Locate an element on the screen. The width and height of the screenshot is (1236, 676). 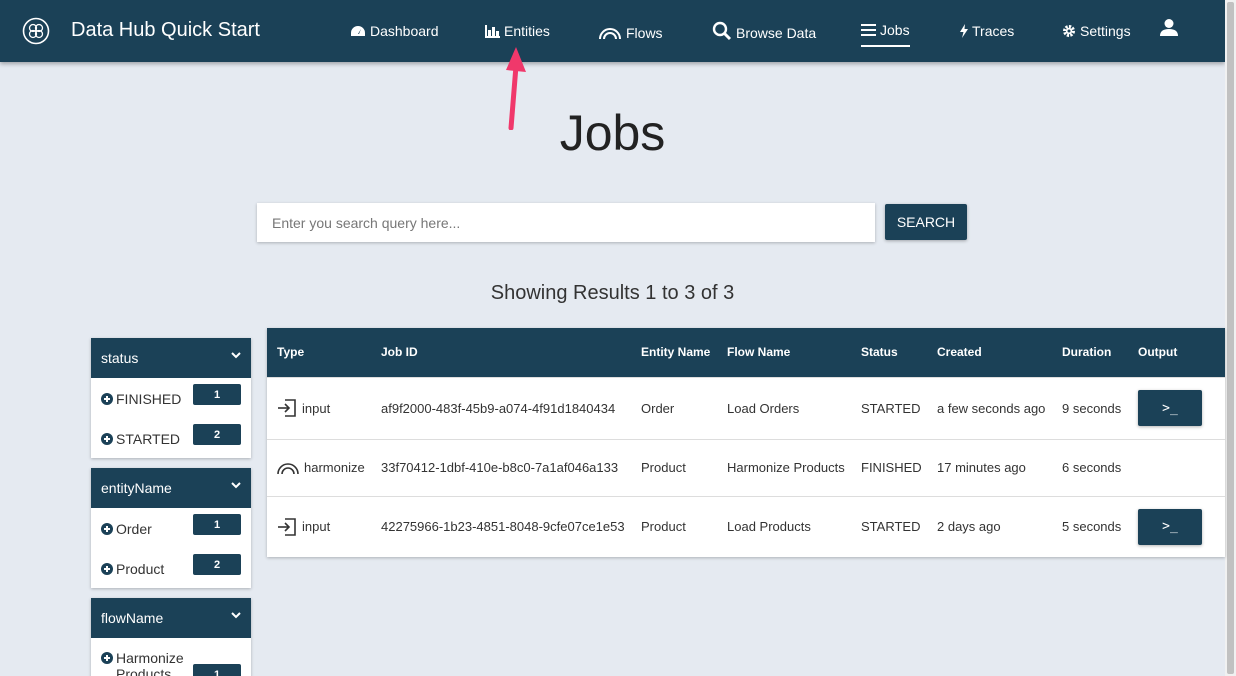
facet-item-label-wrap: Harmonize Products is located at coordinates (146, 663).